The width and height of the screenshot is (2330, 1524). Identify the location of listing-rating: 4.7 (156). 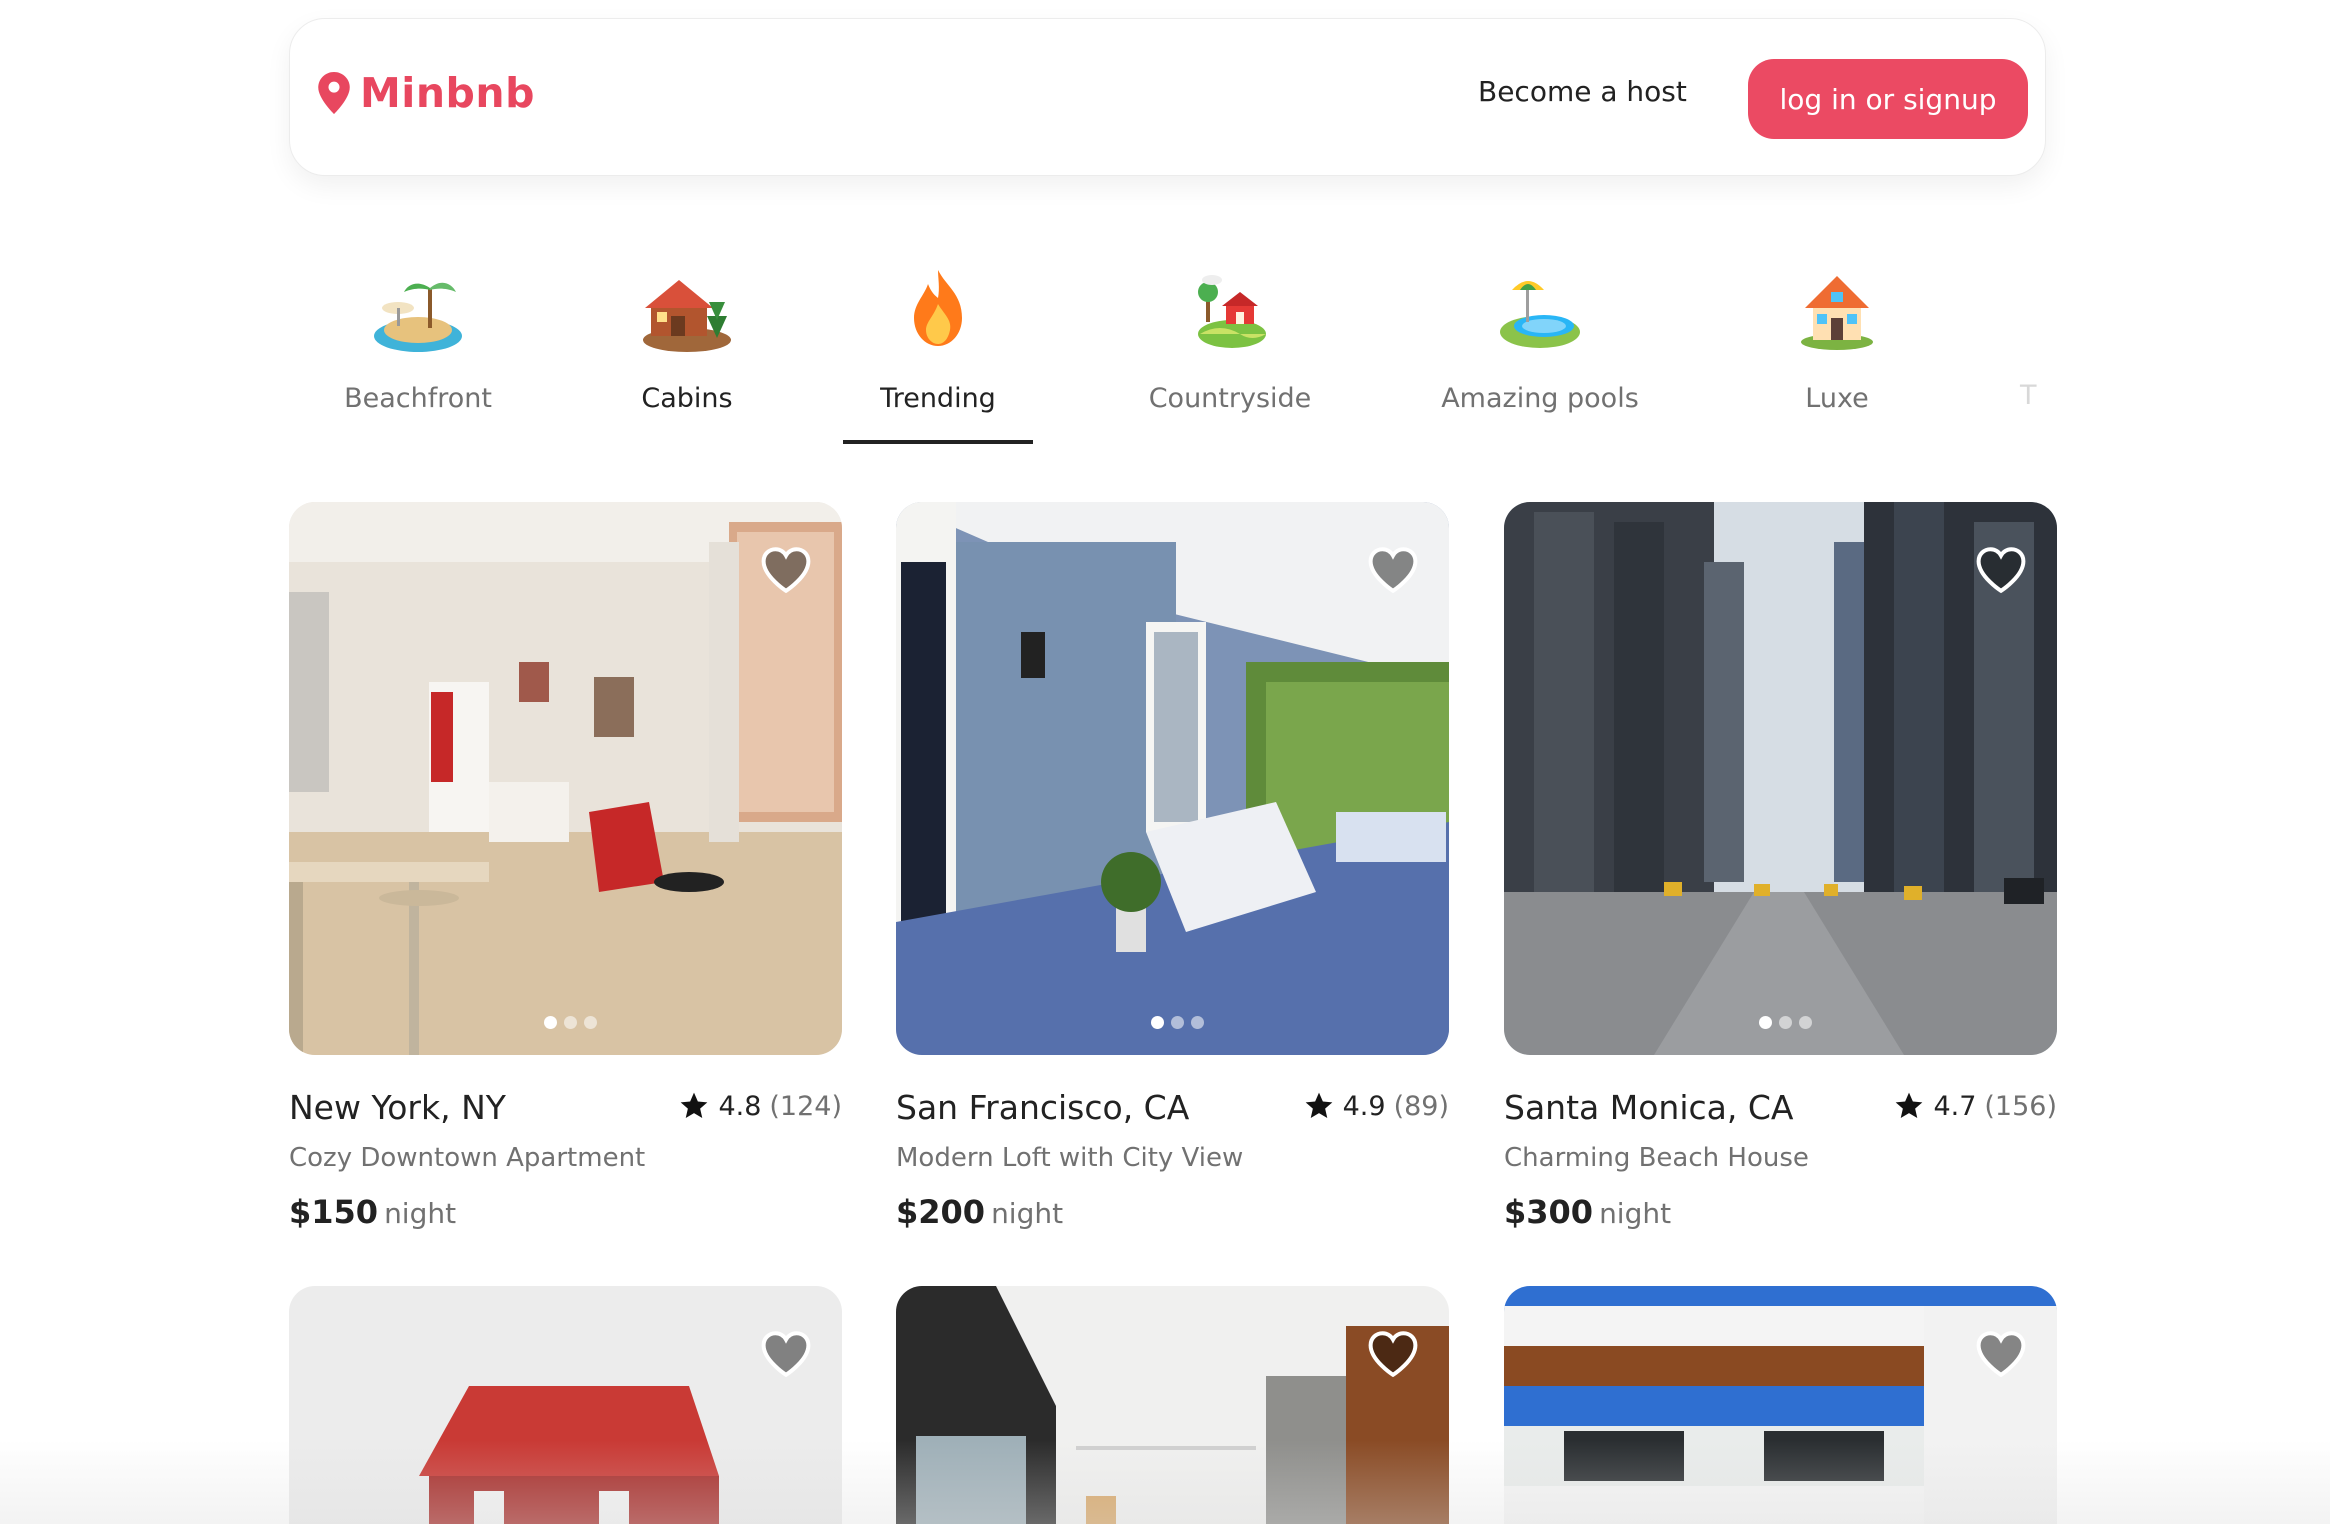
(1975, 1106).